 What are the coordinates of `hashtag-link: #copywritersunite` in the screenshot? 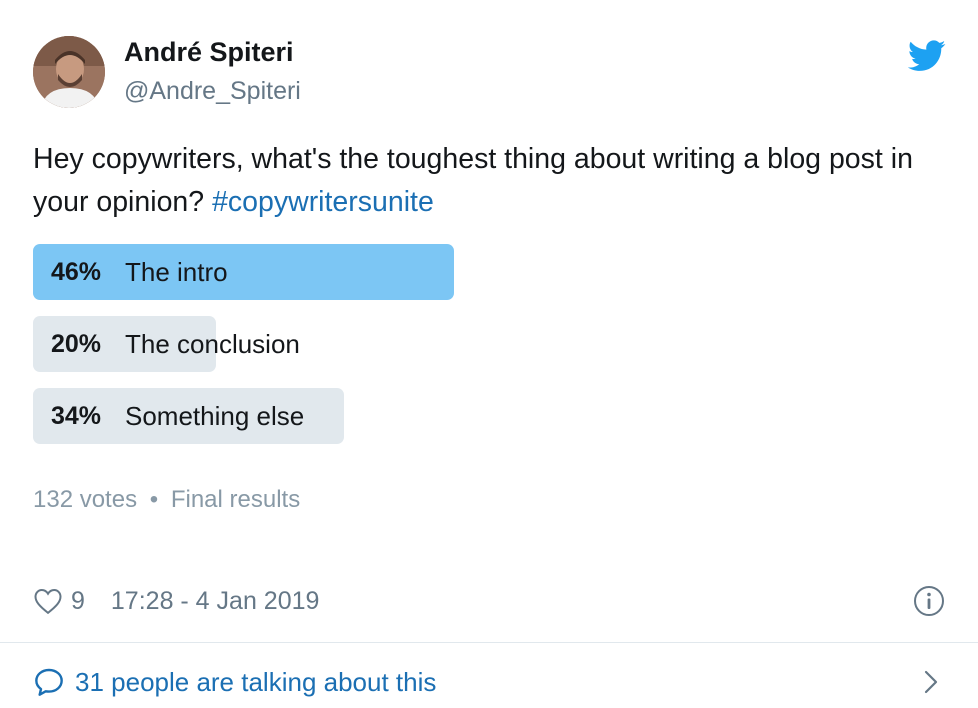 It's located at (323, 202).